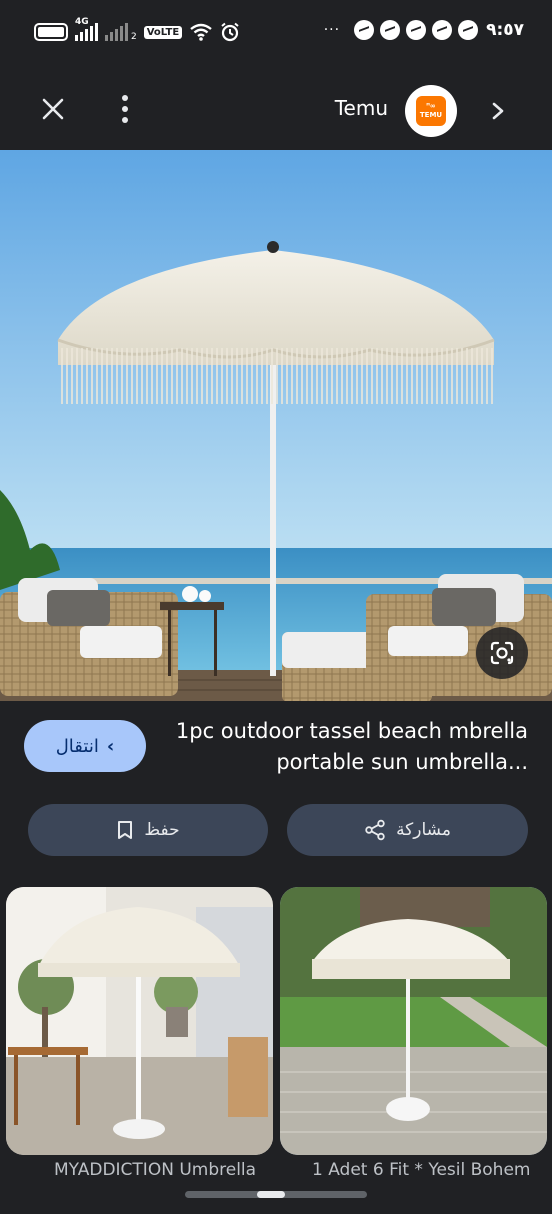 The height and width of the screenshot is (1214, 552). I want to click on lens-icon, so click(502, 653).